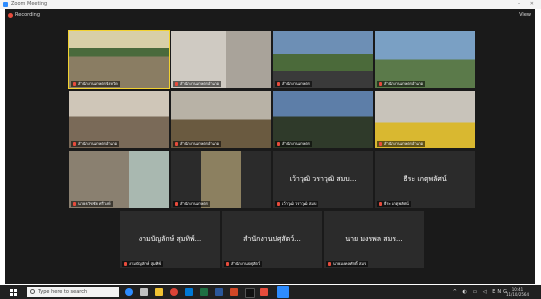 This screenshot has width=541, height=299. I want to click on participant-tile: ธีระ เกตุพลัศน์ ธีระ เกตุพลัศน์, so click(425, 179).